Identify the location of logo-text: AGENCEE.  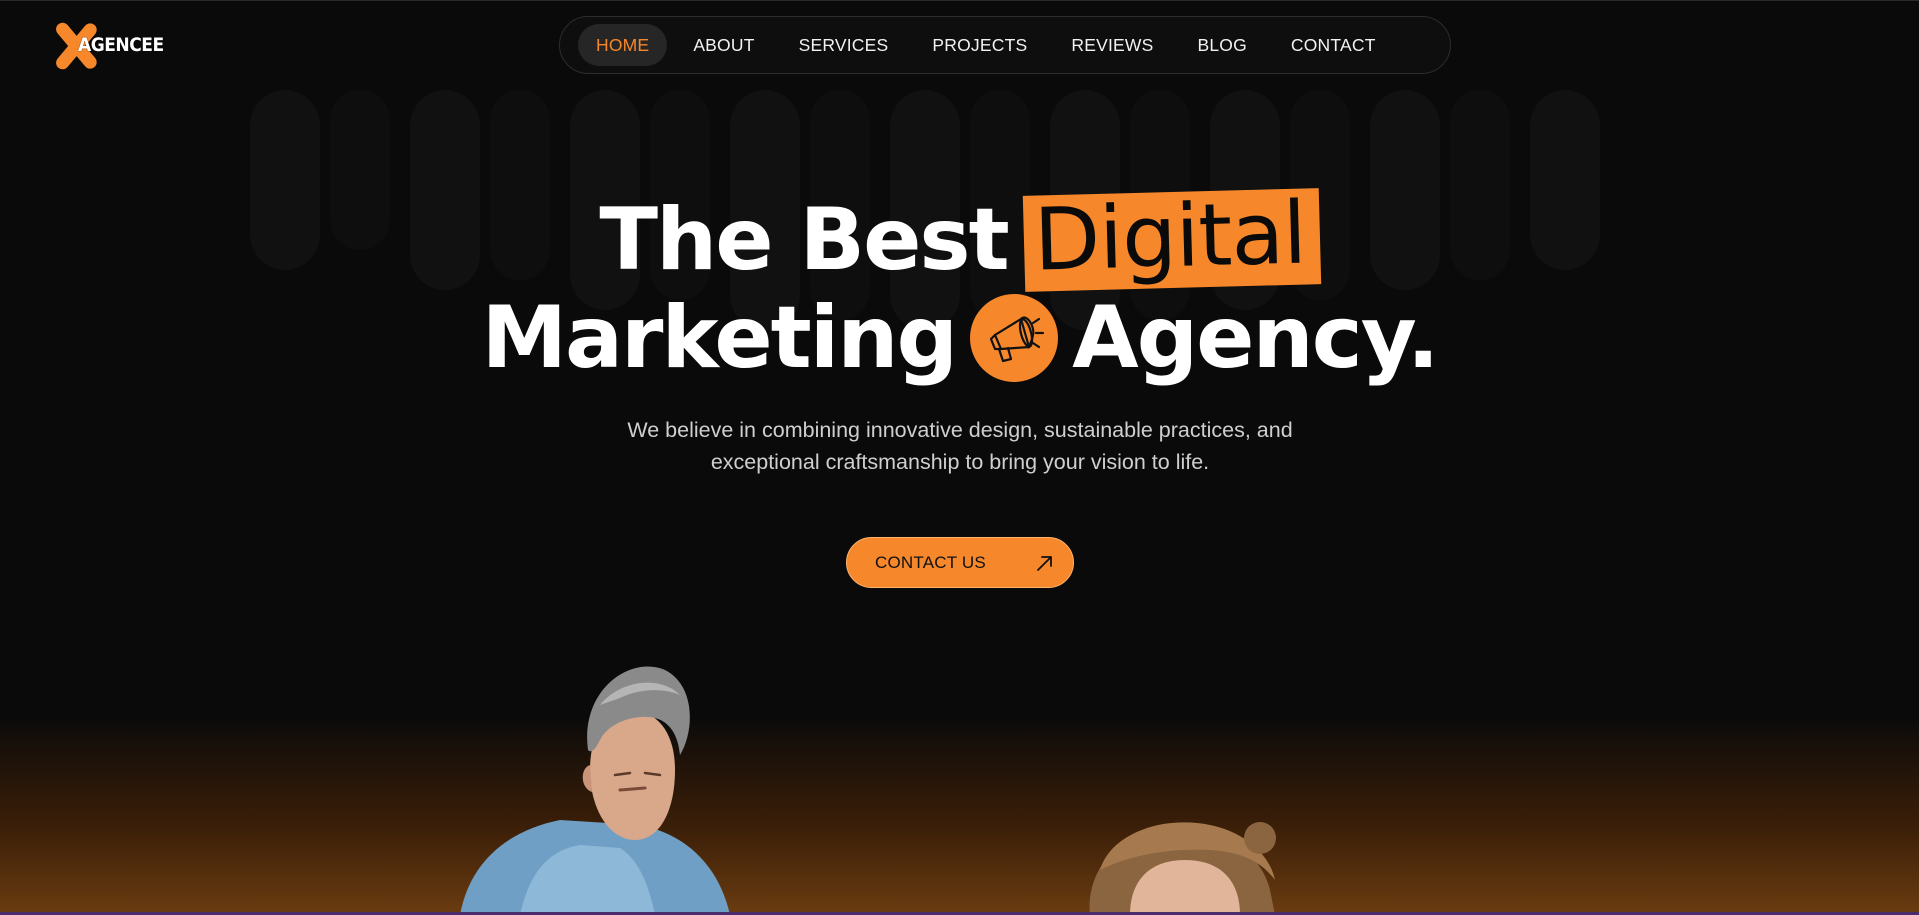
(121, 45).